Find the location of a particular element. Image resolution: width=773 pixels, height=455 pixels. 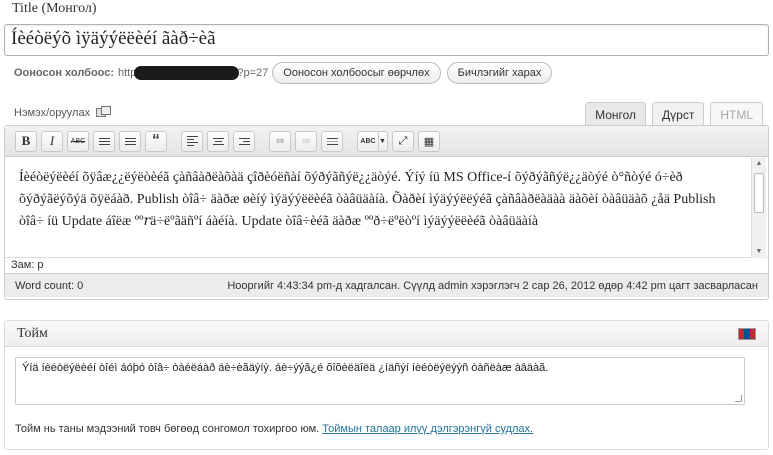

editor-scrollbar: ▲ ▼ is located at coordinates (758, 208).